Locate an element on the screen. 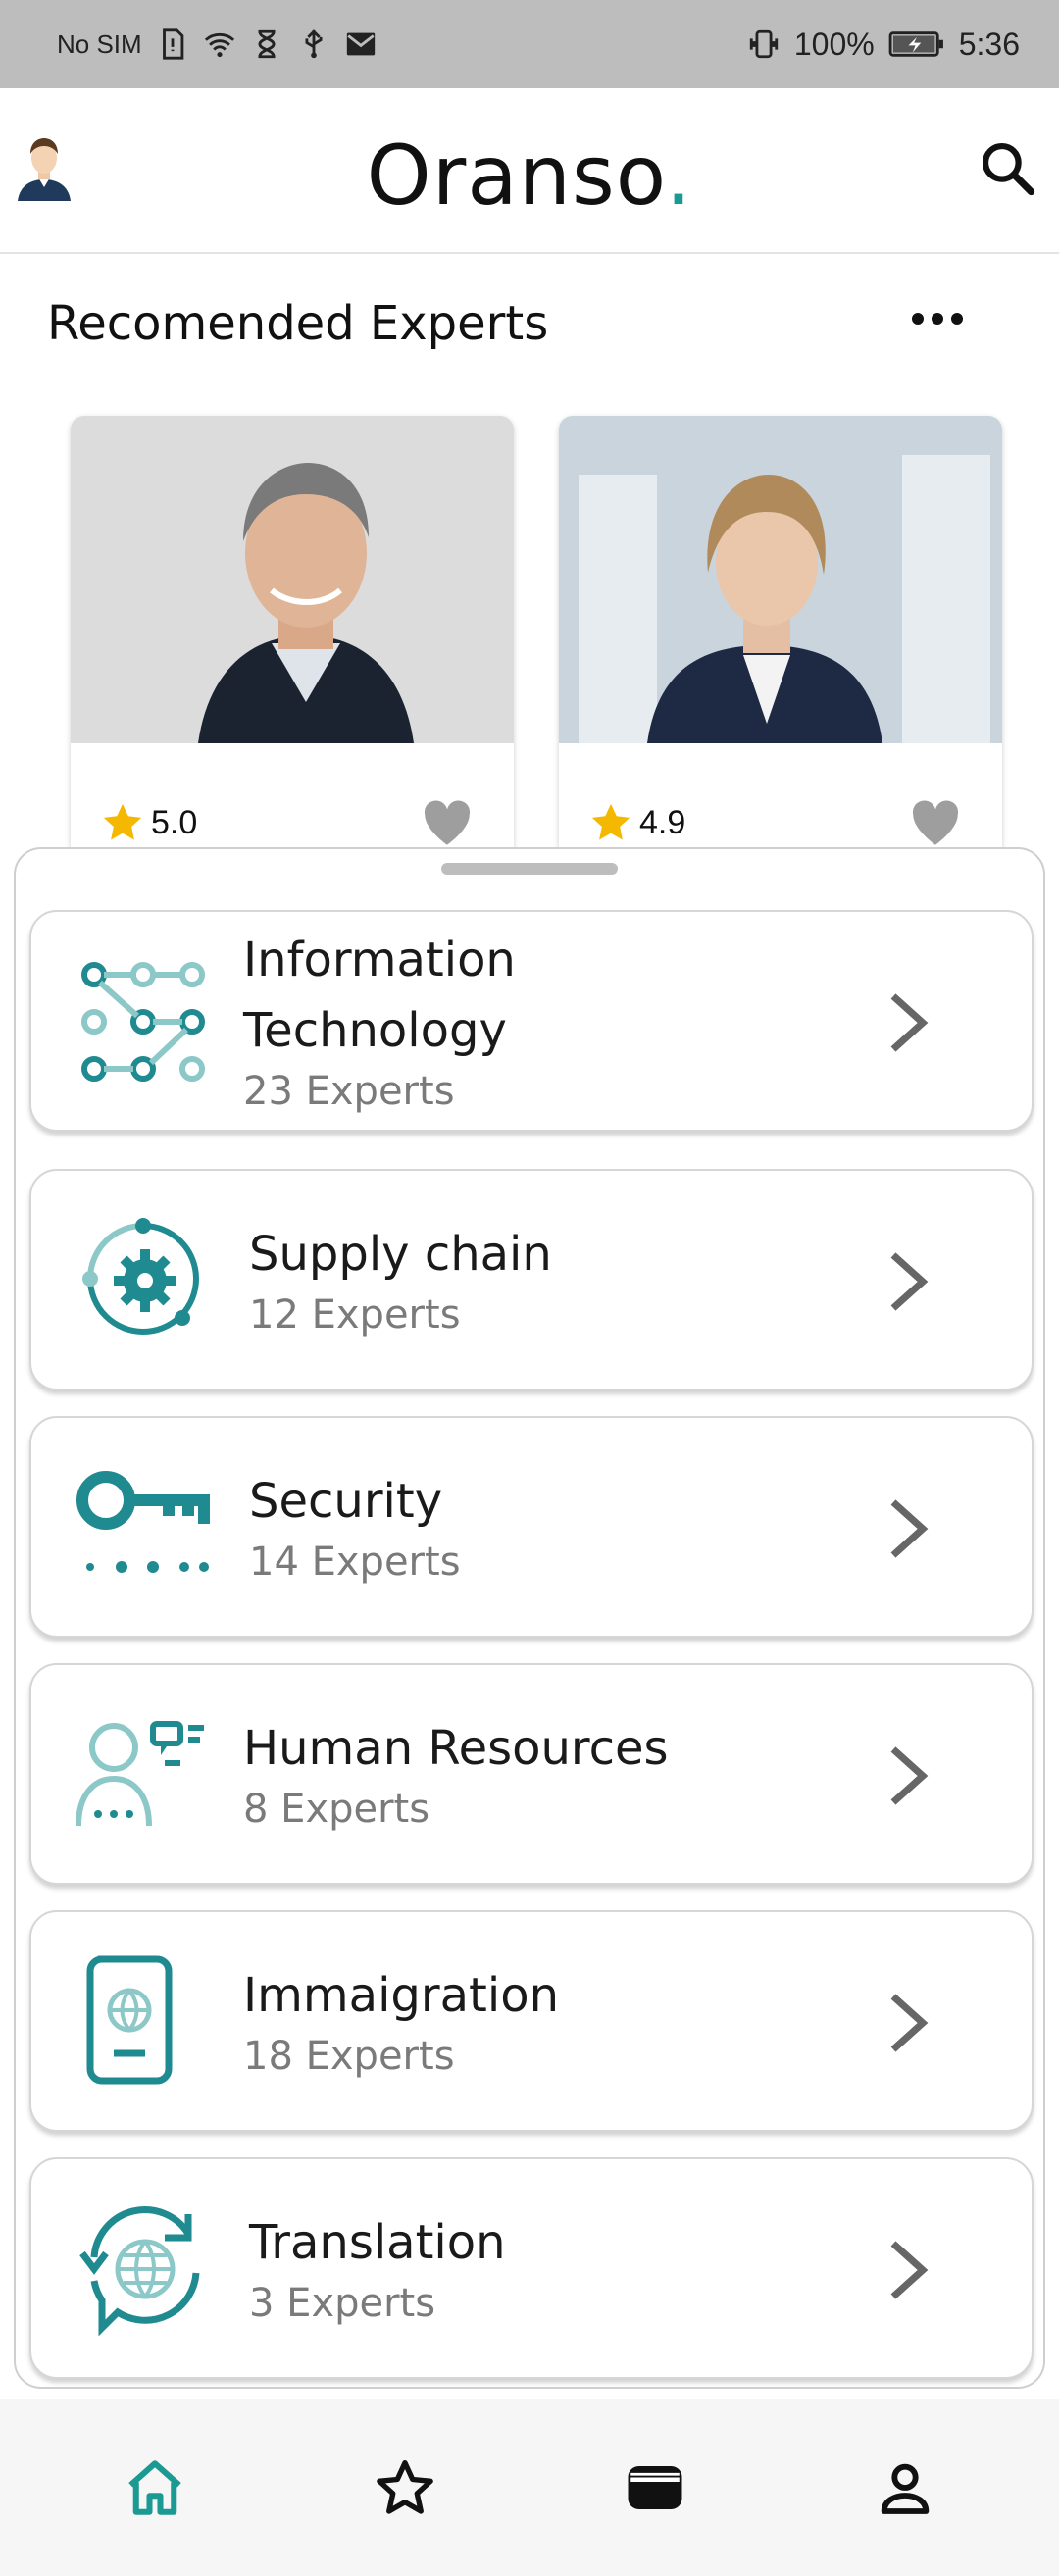  category-count: 18 Experts is located at coordinates (349, 2056).